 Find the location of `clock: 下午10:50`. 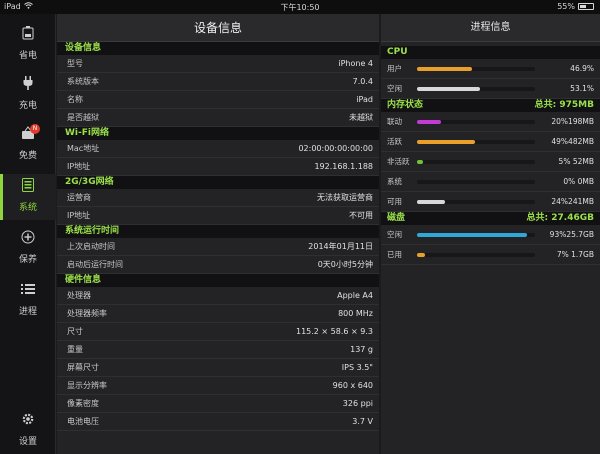

clock: 下午10:50 is located at coordinates (300, 7).